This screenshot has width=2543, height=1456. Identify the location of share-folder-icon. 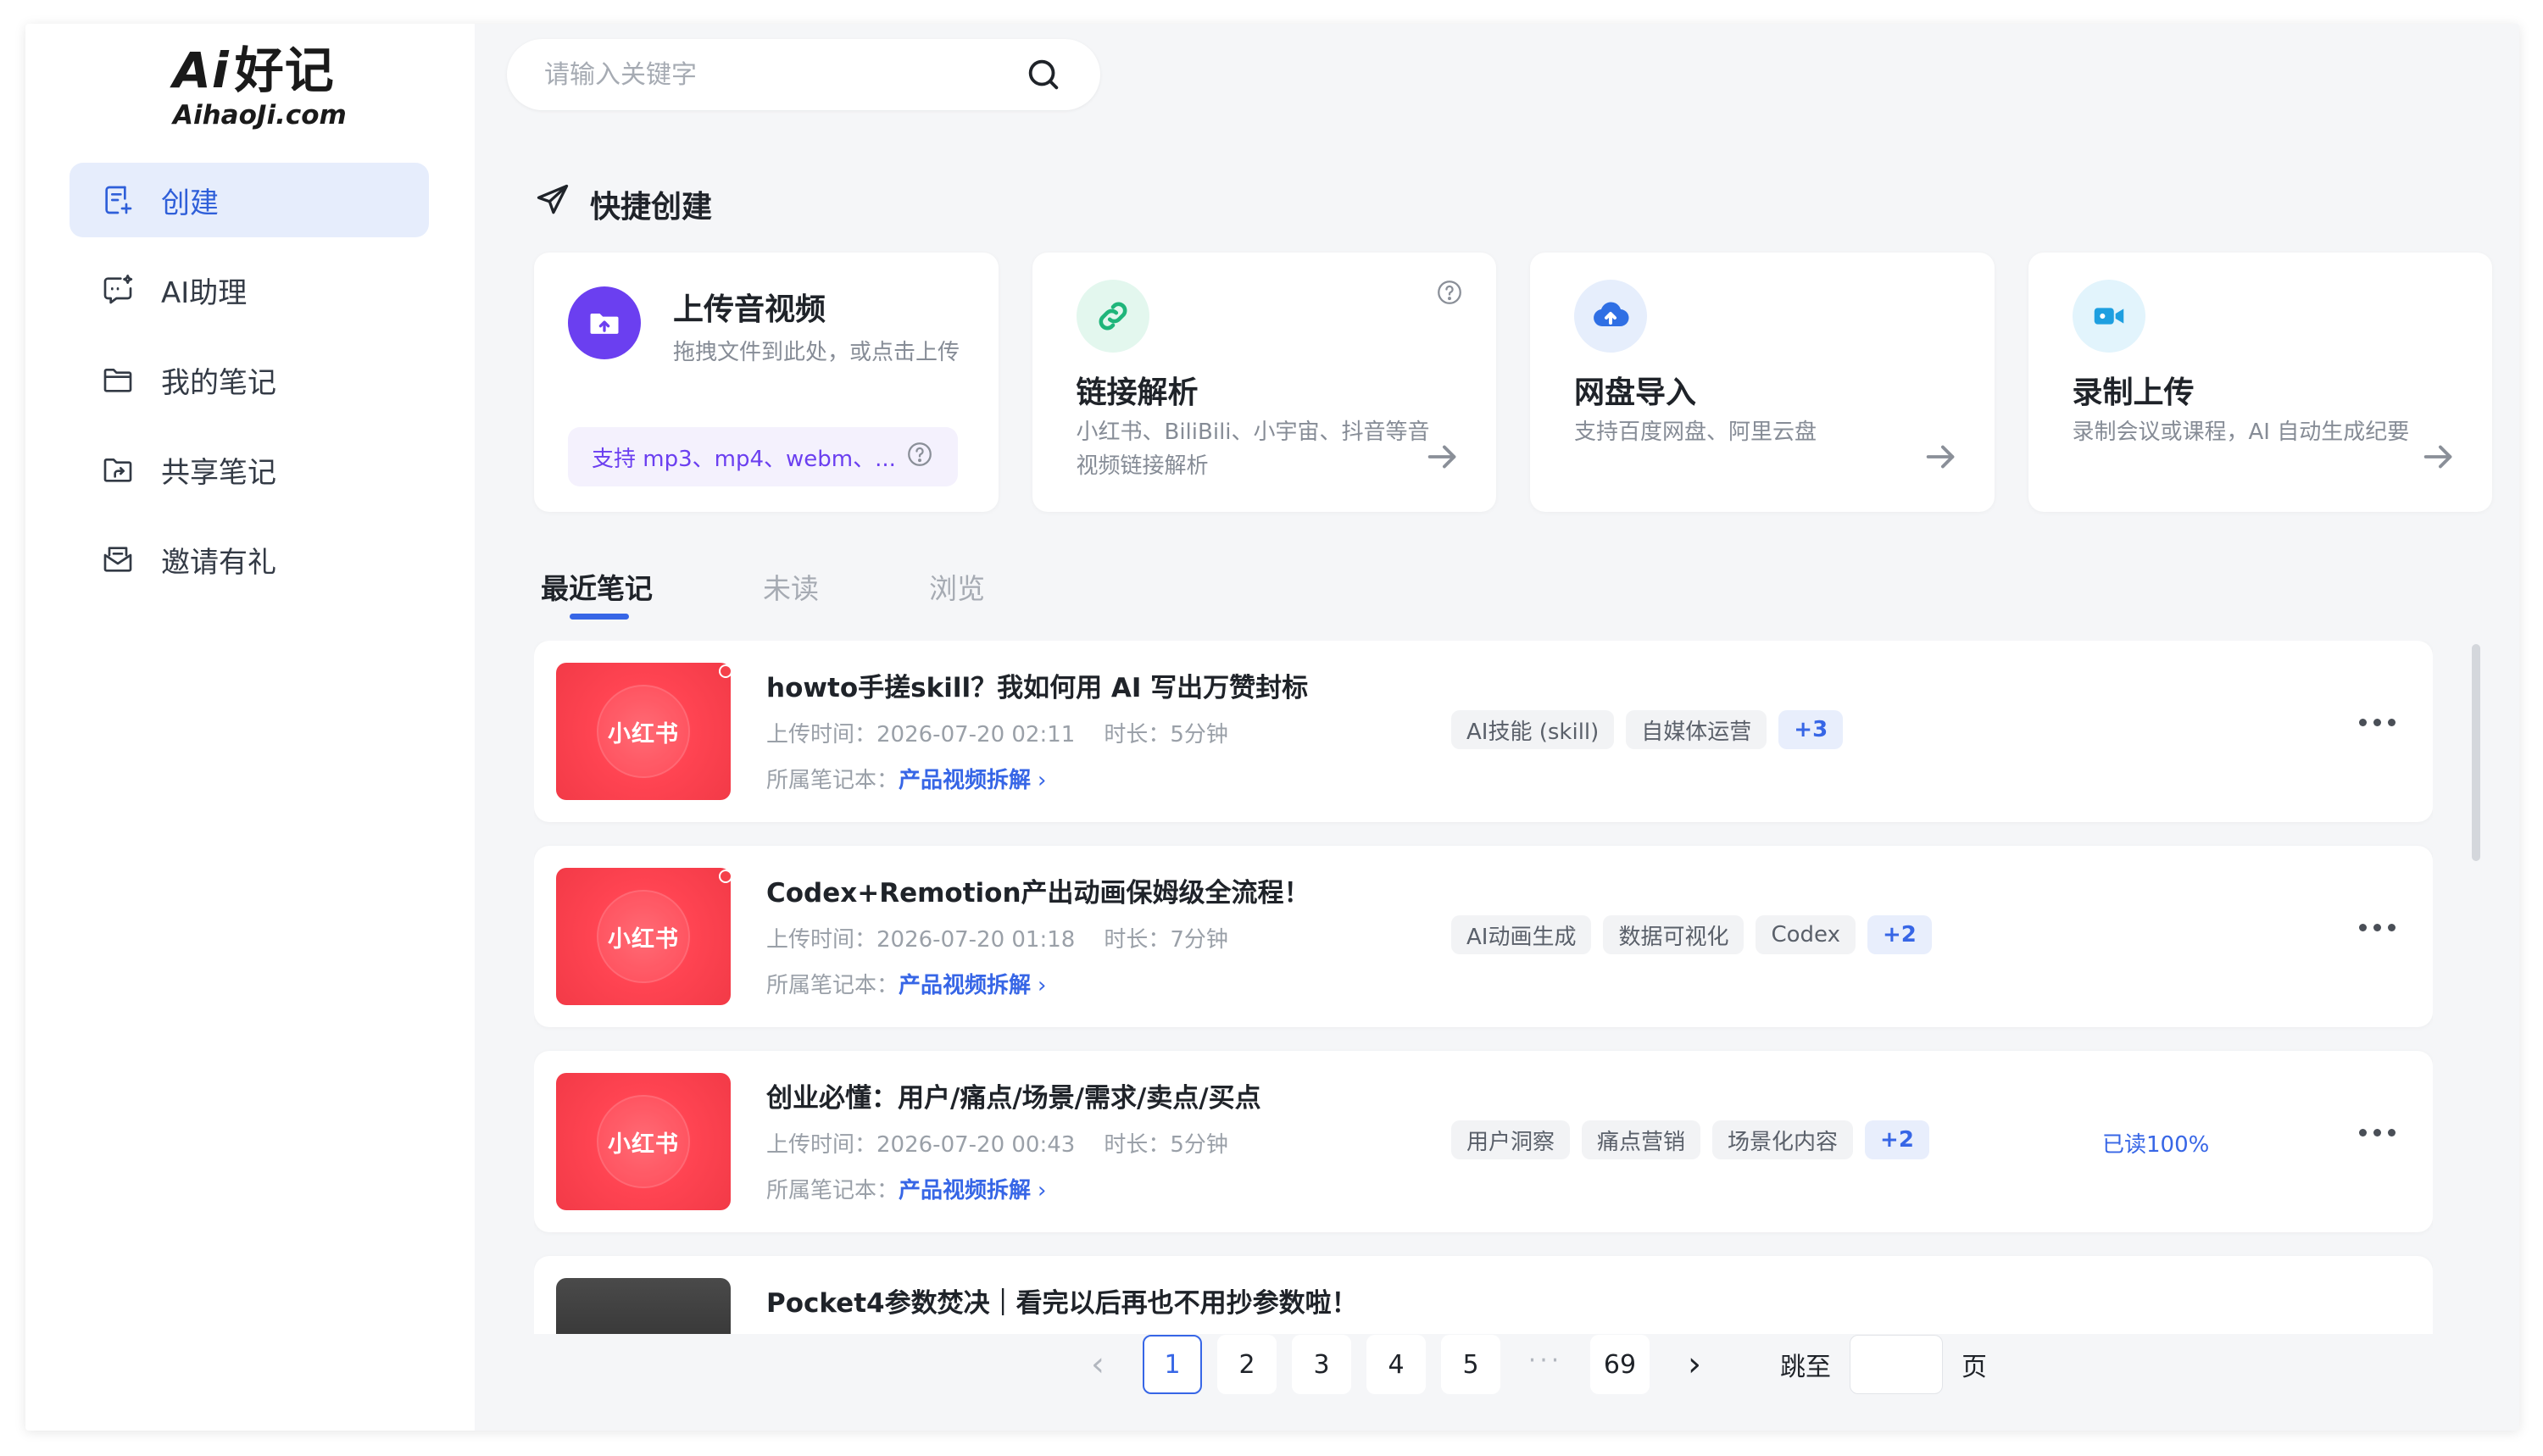
(118, 469).